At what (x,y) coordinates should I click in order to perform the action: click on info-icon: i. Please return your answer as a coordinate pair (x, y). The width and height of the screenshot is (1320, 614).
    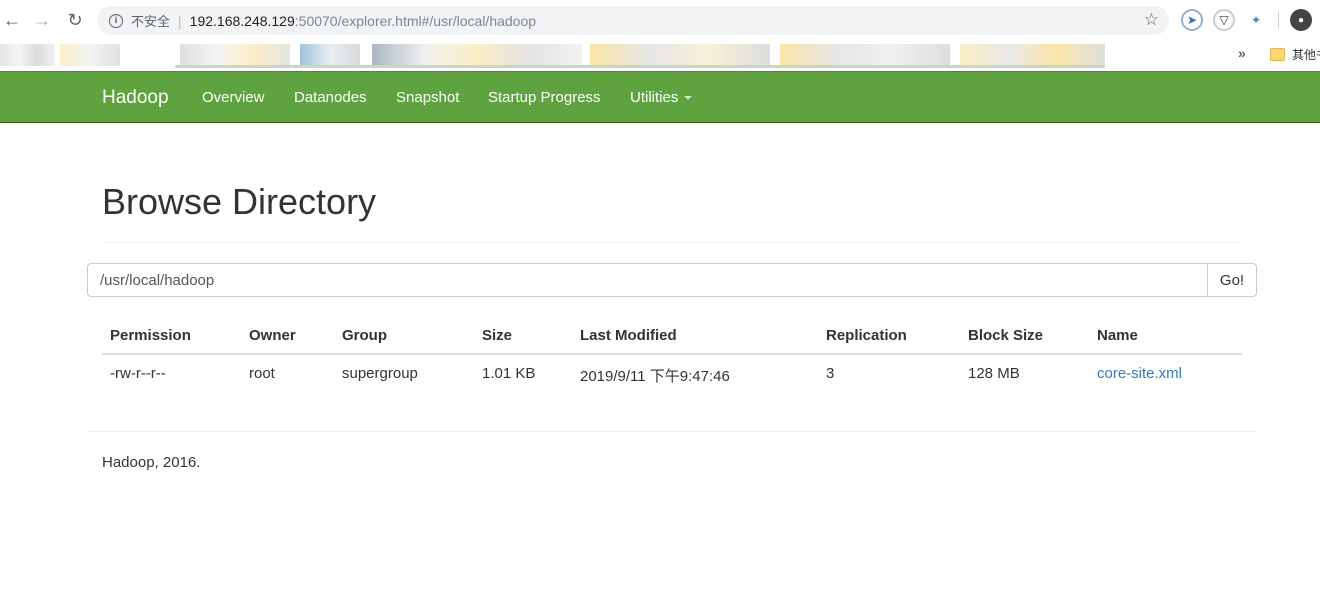
    Looking at the image, I should click on (116, 20).